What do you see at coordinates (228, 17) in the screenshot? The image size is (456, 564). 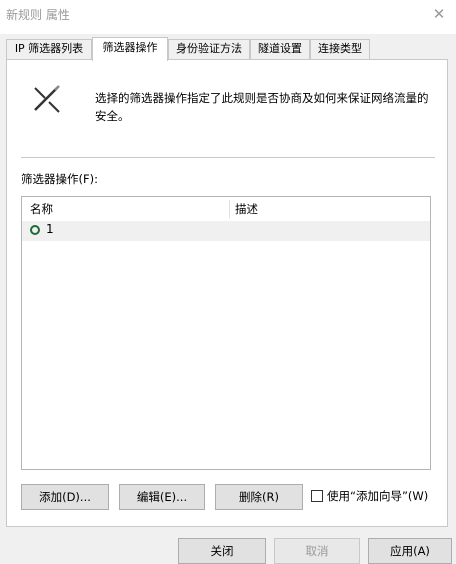 I see `title-bar: 新规则 属性 ✕` at bounding box center [228, 17].